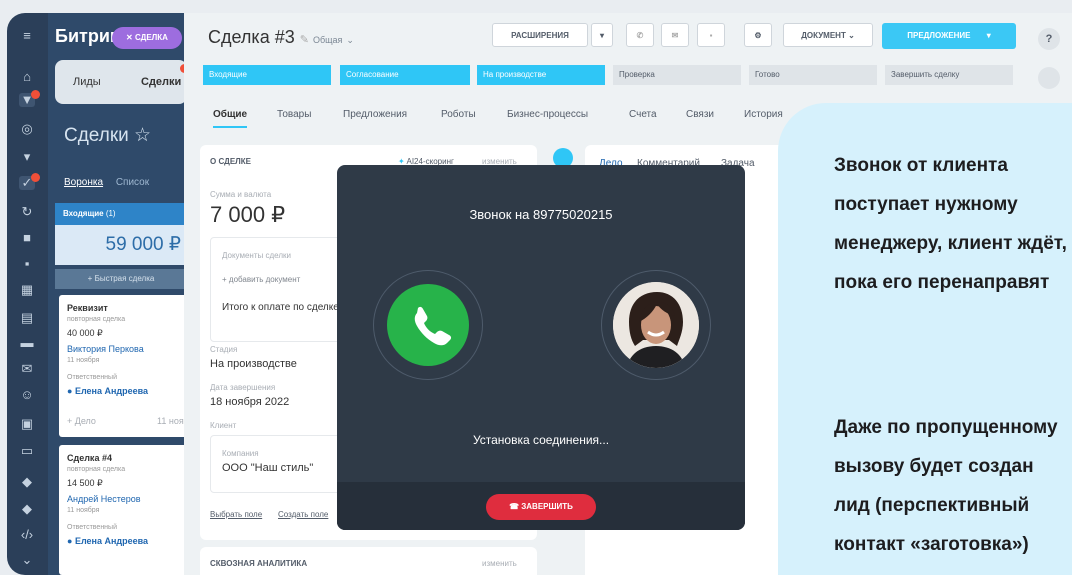  Describe the element at coordinates (27, 395) in the screenshot. I see `contacts-icon: ☺` at that location.